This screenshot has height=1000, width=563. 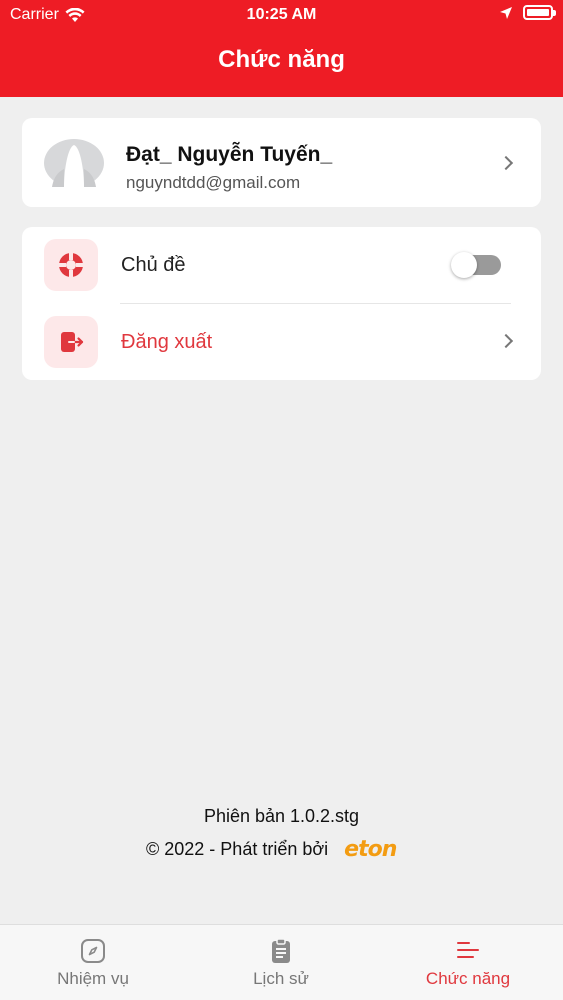 I want to click on compass-icon, so click(x=93, y=951).